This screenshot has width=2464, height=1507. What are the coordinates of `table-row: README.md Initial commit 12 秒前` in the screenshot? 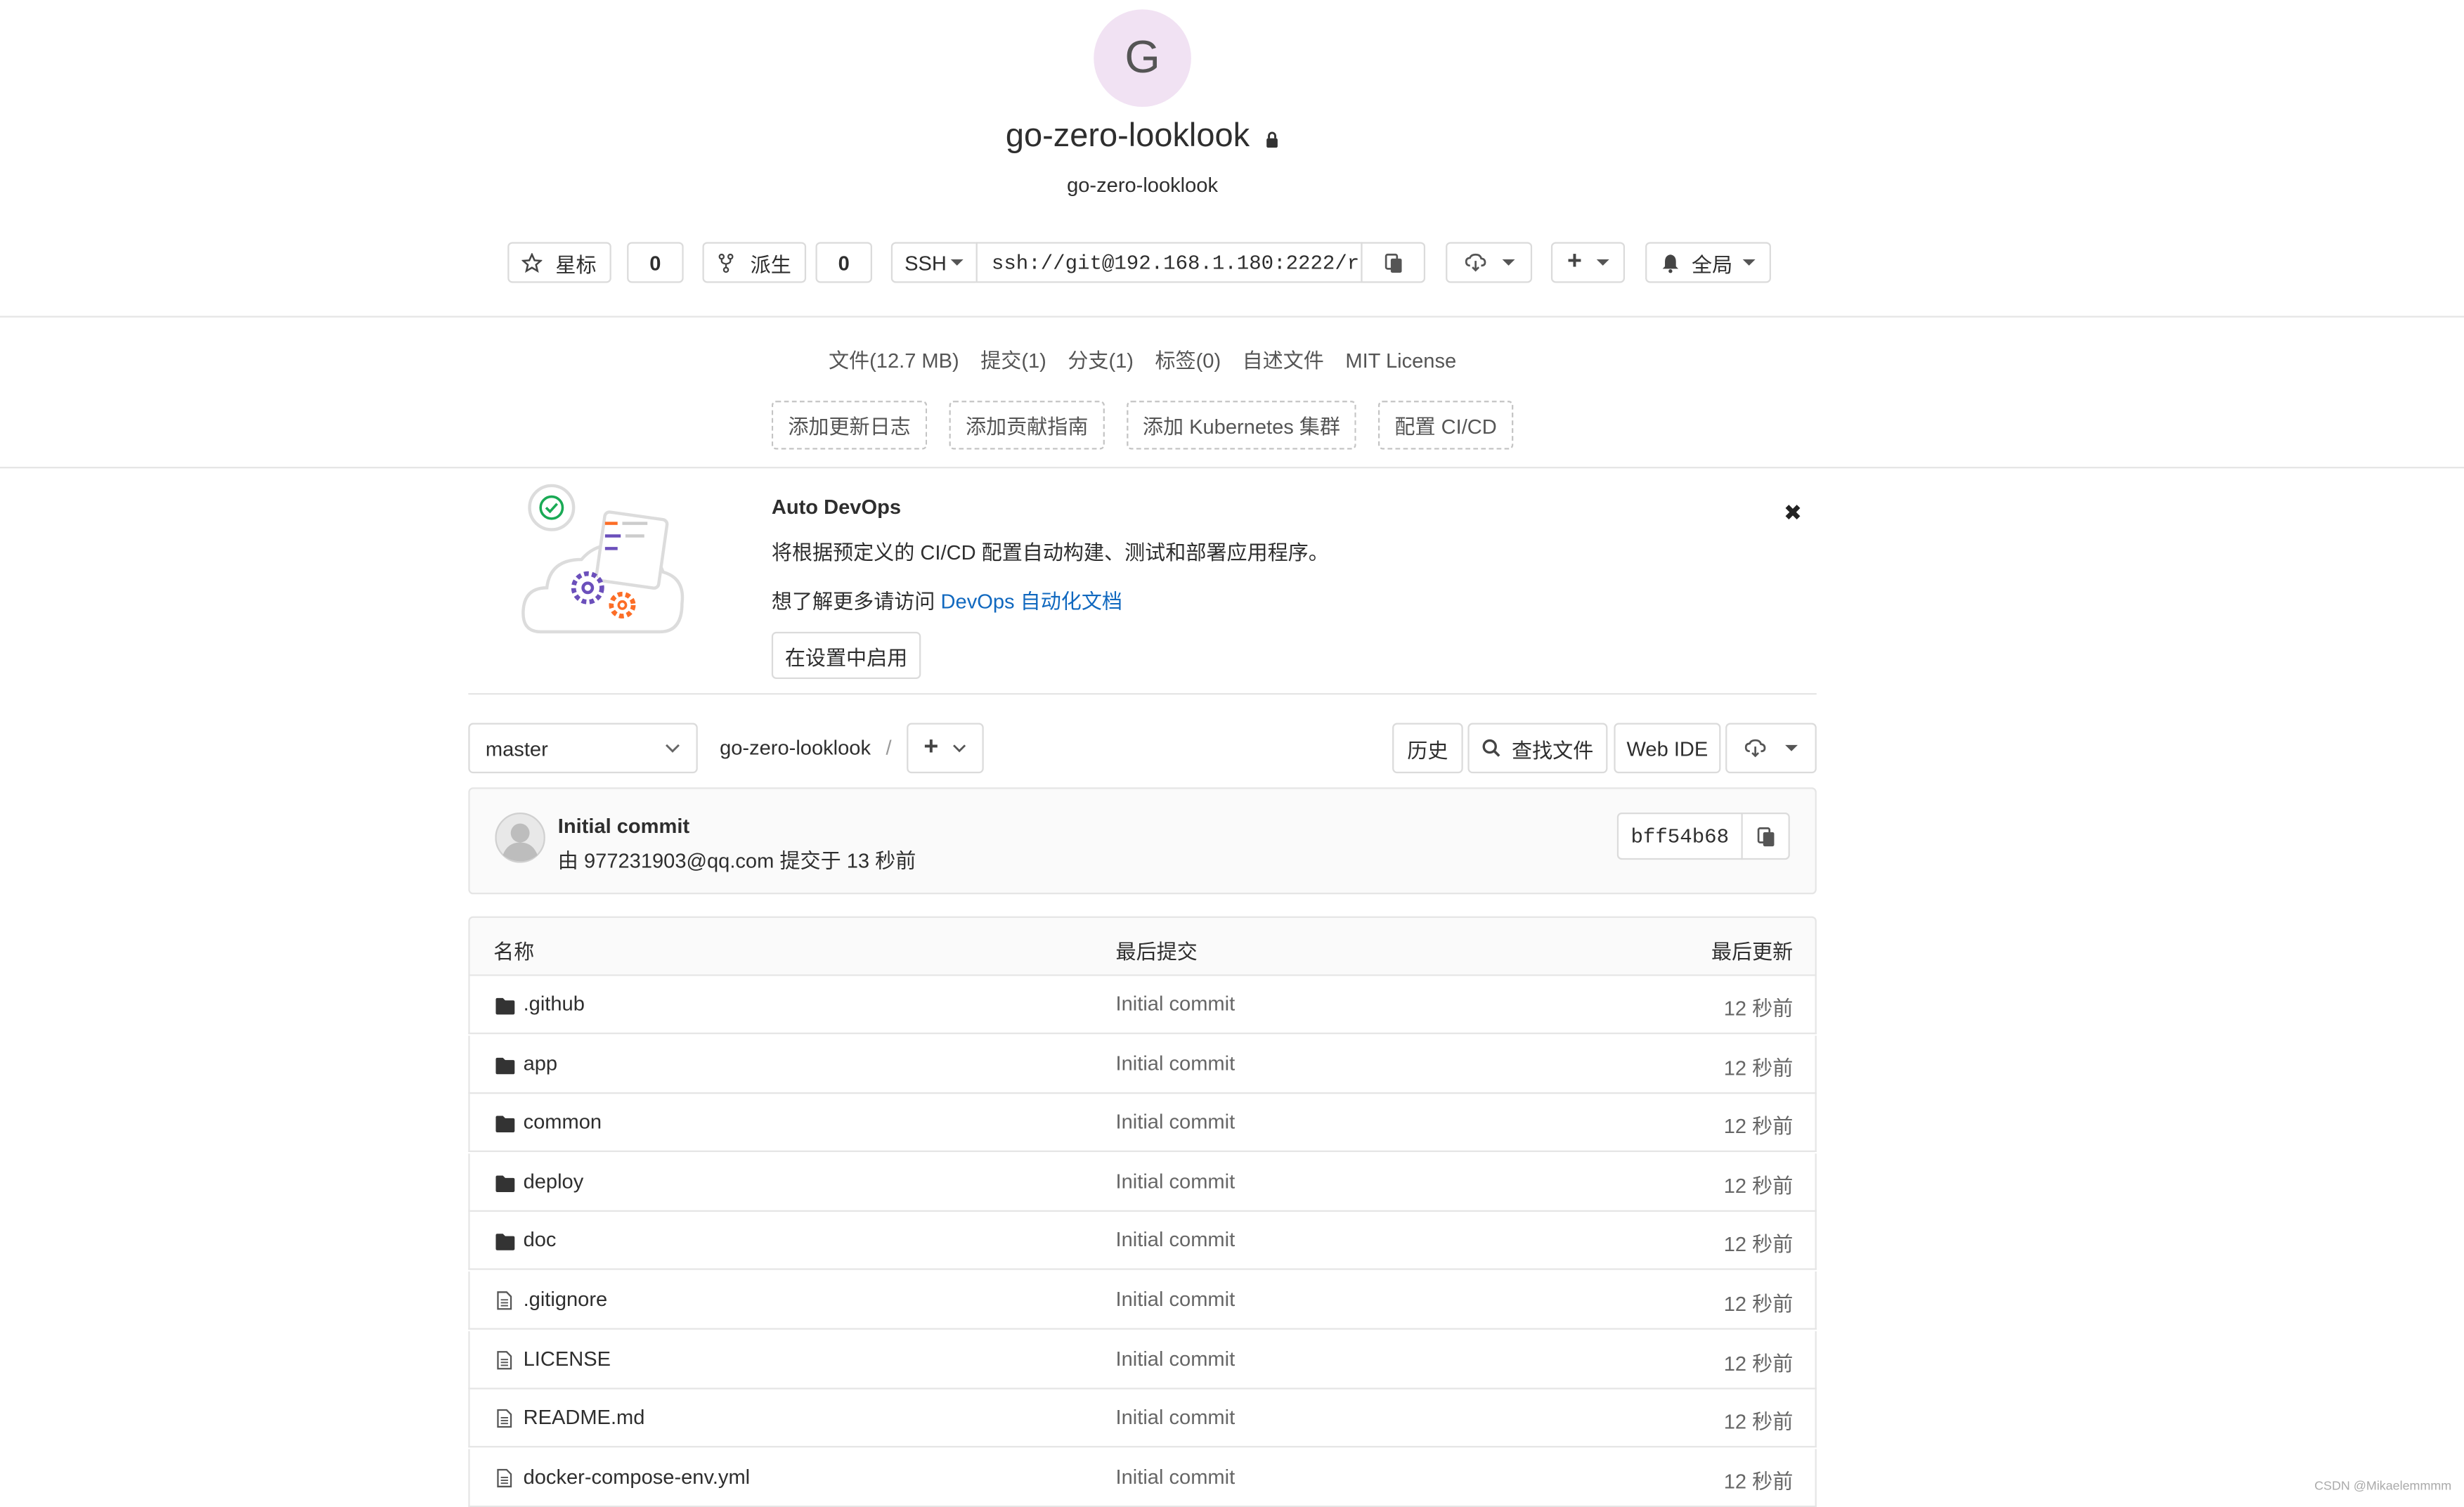 It's located at (1143, 1419).